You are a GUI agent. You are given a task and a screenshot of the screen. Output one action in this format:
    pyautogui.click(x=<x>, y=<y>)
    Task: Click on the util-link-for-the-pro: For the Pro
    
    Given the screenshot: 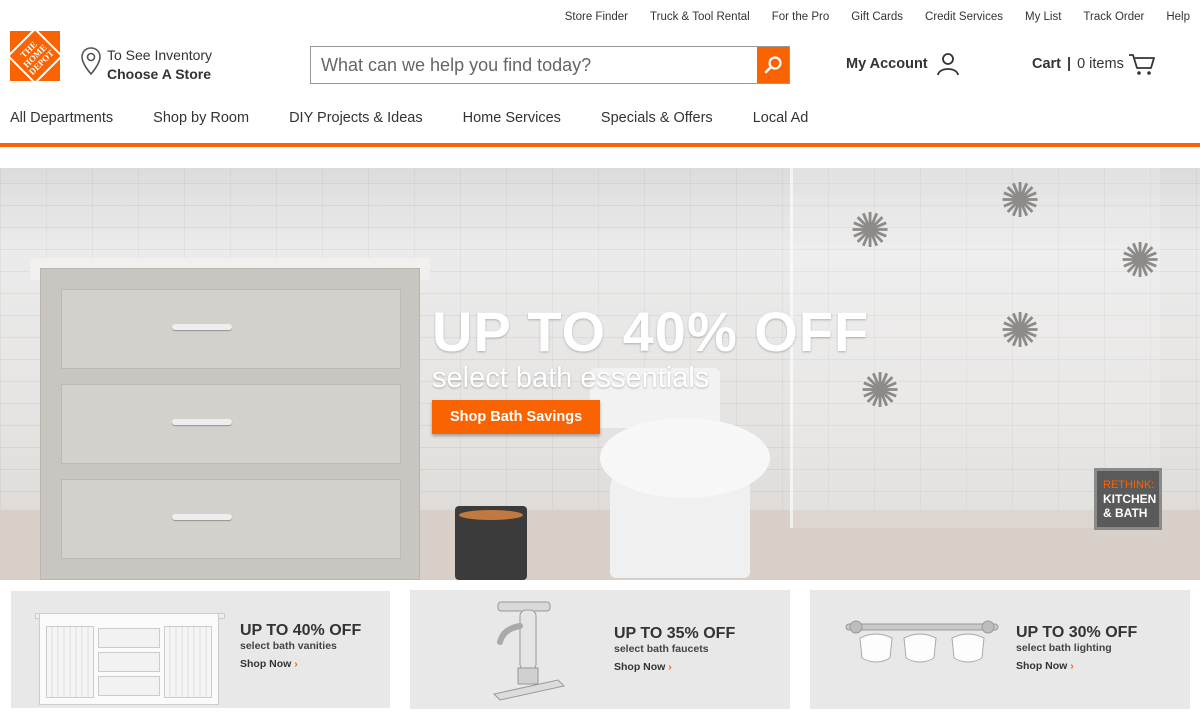 What is the action you would take?
    pyautogui.click(x=801, y=17)
    